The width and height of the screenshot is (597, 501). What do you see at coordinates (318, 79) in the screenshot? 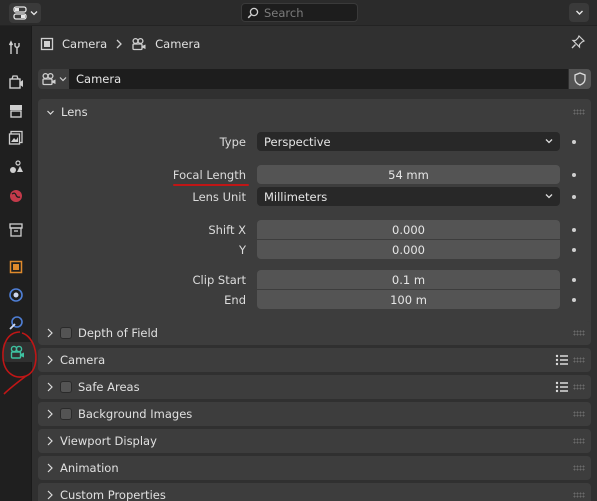
I see `datablock-name-field: Camera` at bounding box center [318, 79].